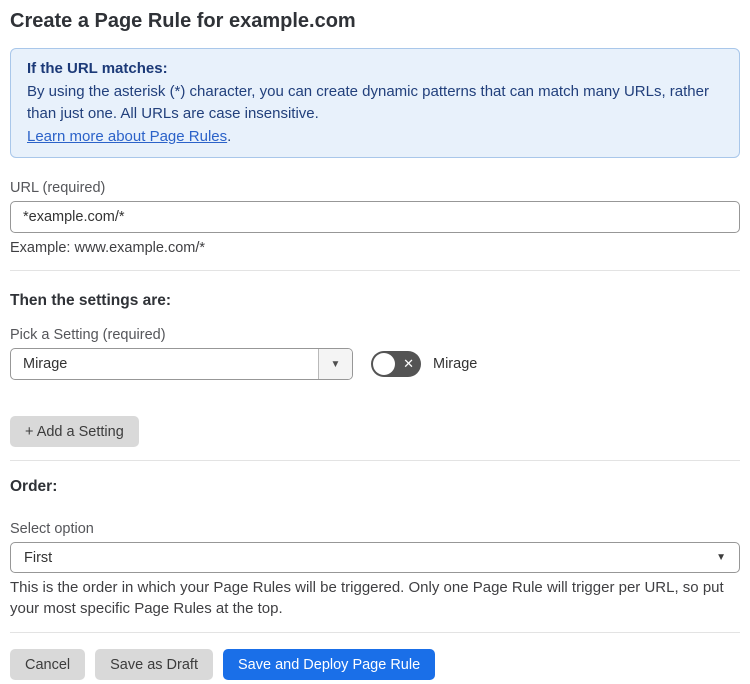 Image resolution: width=750 pixels, height=684 pixels. I want to click on settings-section-heading: Then the settings are:, so click(91, 300).